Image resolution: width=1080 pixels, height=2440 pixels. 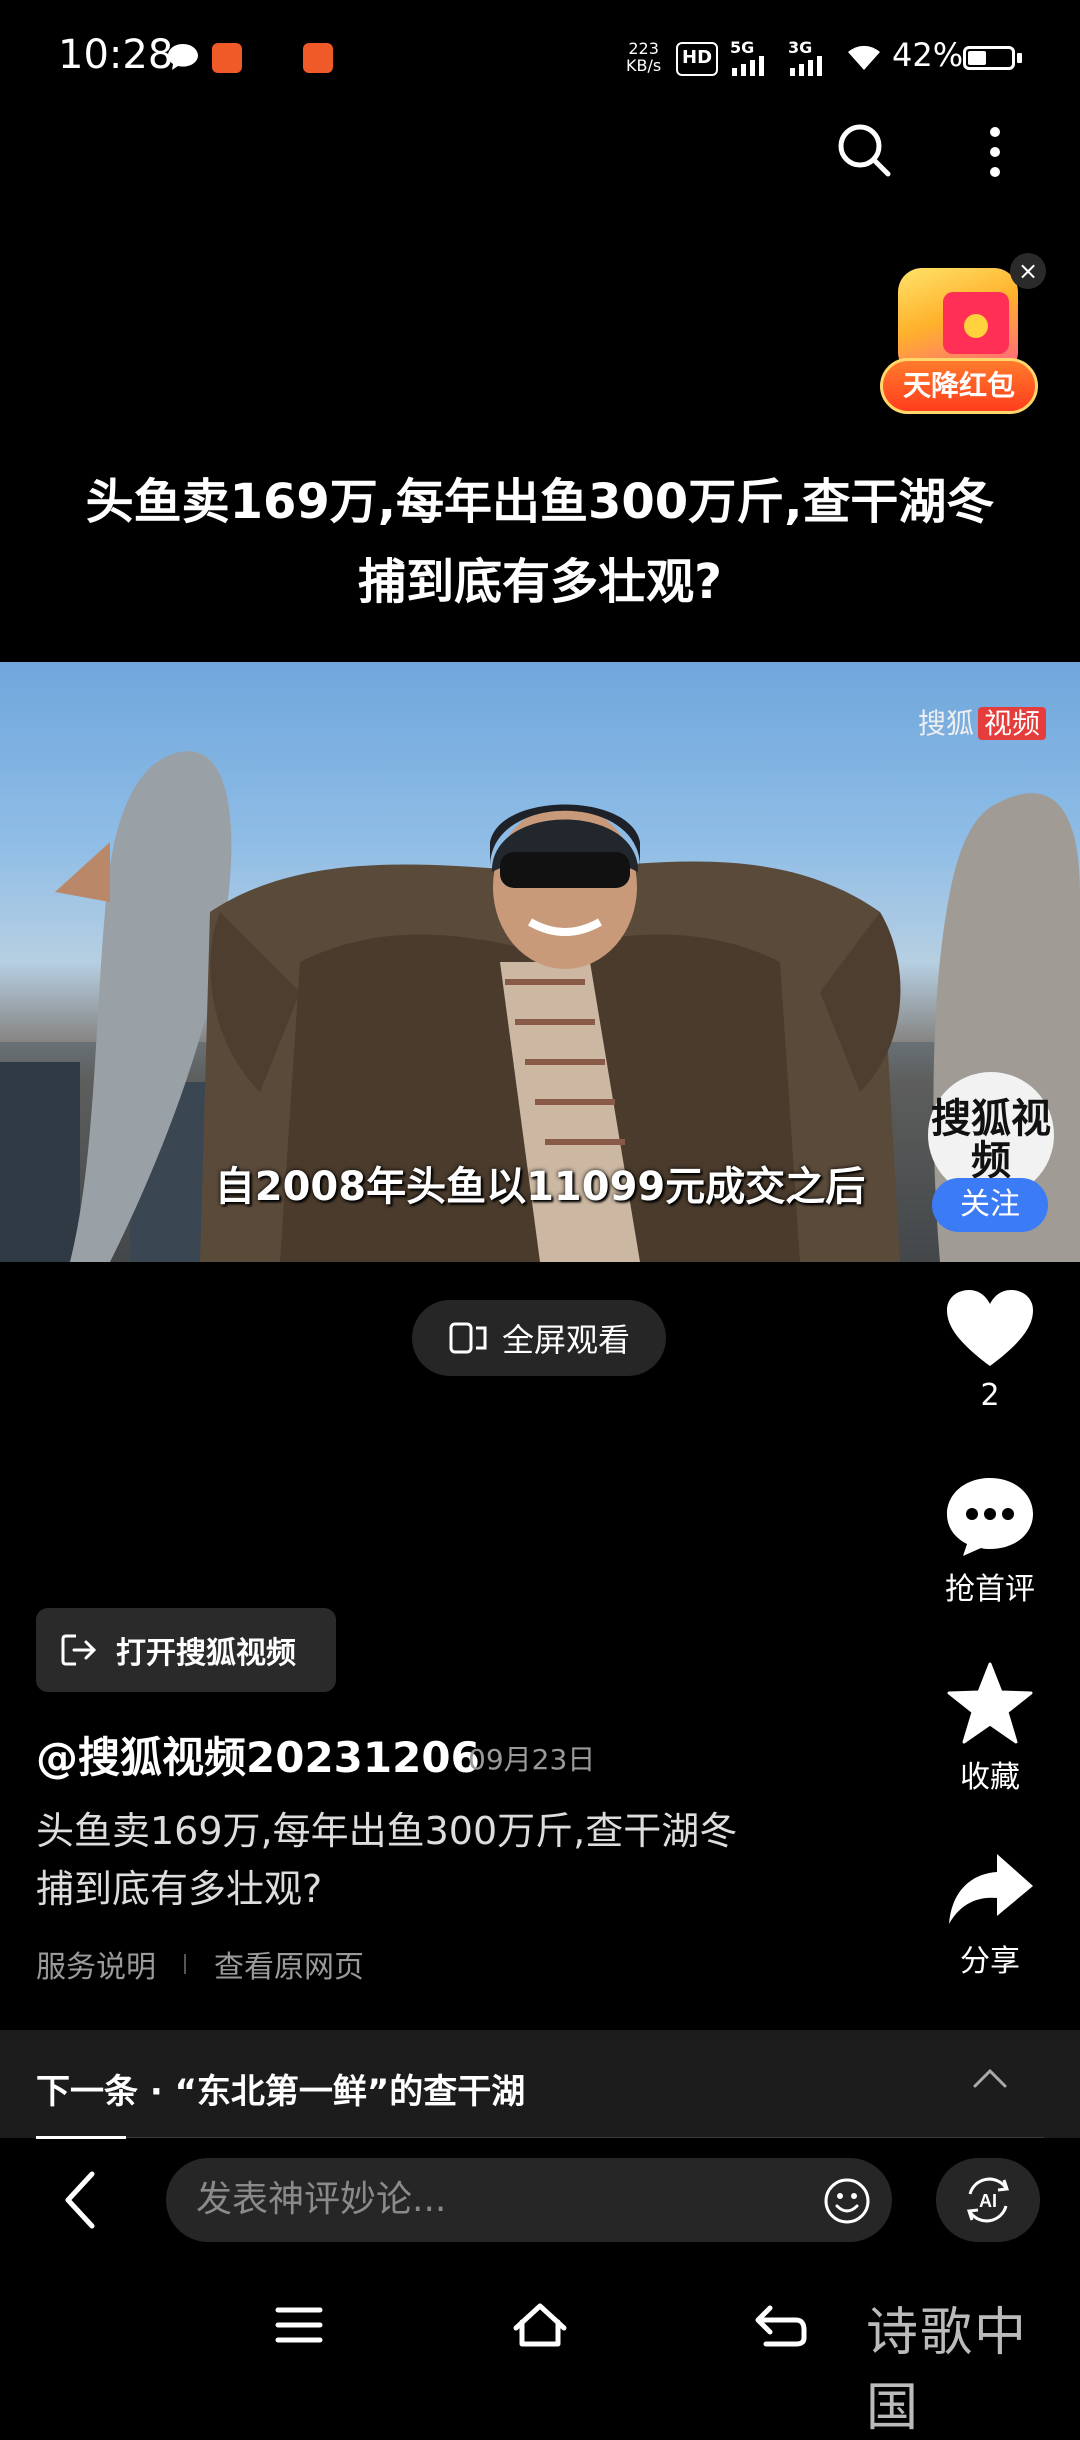 I want to click on like-count: 2, so click(x=990, y=1395).